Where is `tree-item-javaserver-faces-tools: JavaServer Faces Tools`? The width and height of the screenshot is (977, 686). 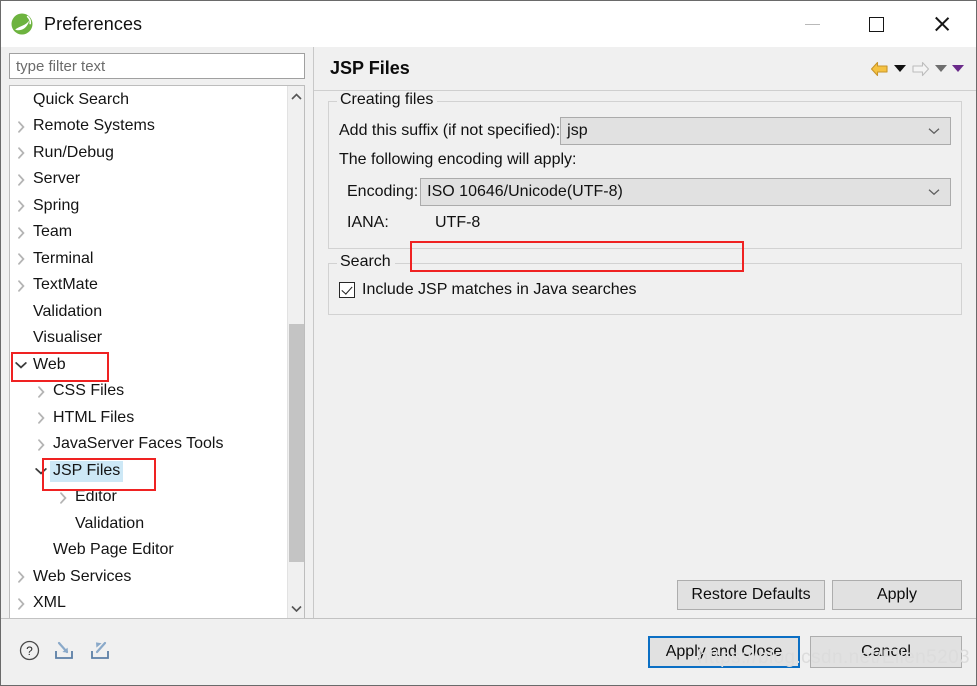 tree-item-javaserver-faces-tools: JavaServer Faces Tools is located at coordinates (148, 445).